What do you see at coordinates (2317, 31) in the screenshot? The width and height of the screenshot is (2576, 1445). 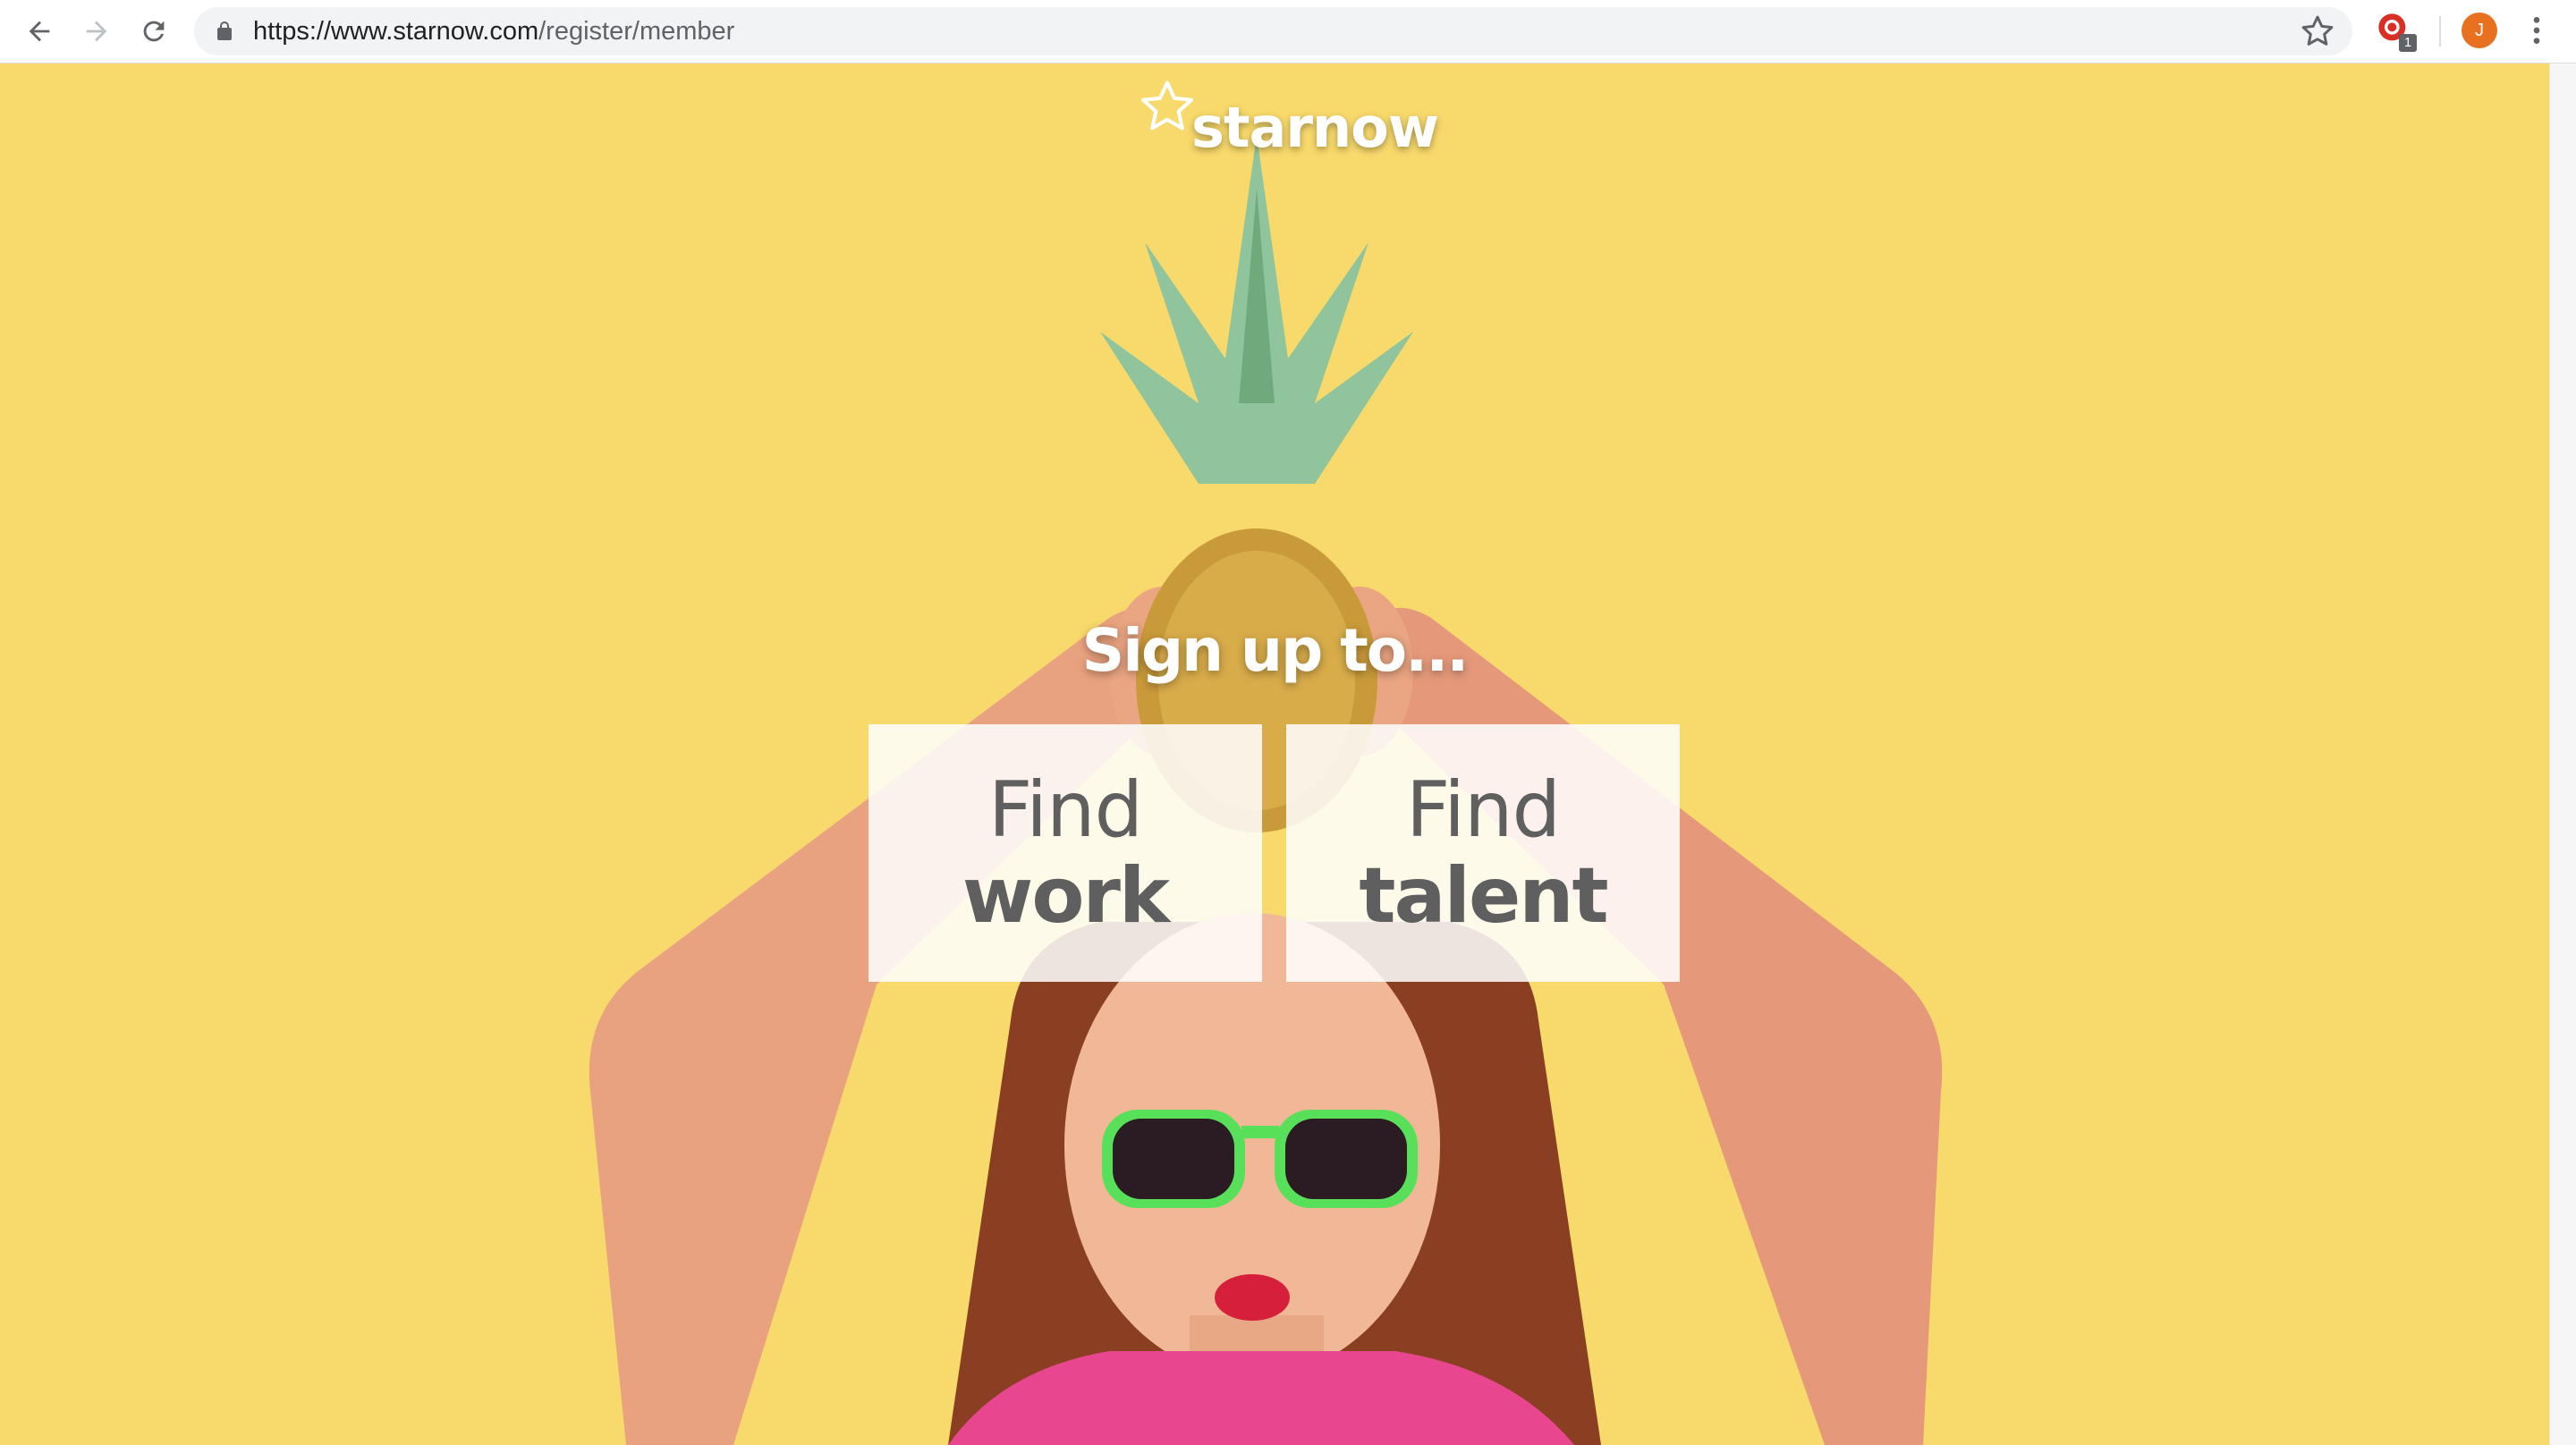 I see `bookmark-star-icon` at bounding box center [2317, 31].